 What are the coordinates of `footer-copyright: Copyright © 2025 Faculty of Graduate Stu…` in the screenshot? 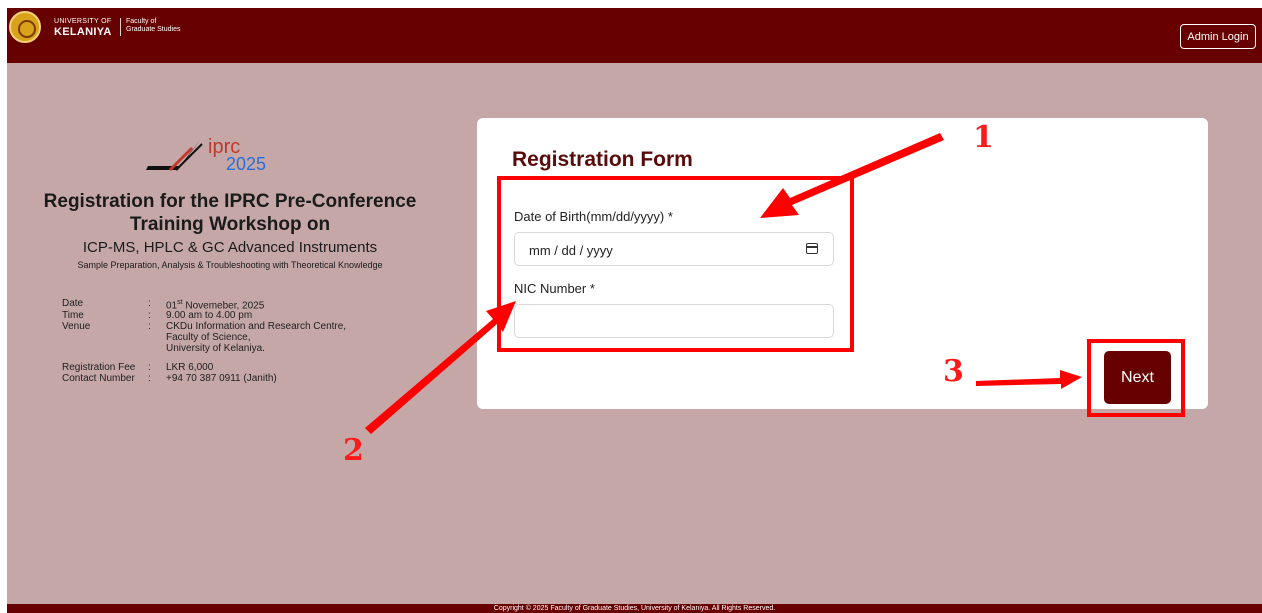 It's located at (634, 608).